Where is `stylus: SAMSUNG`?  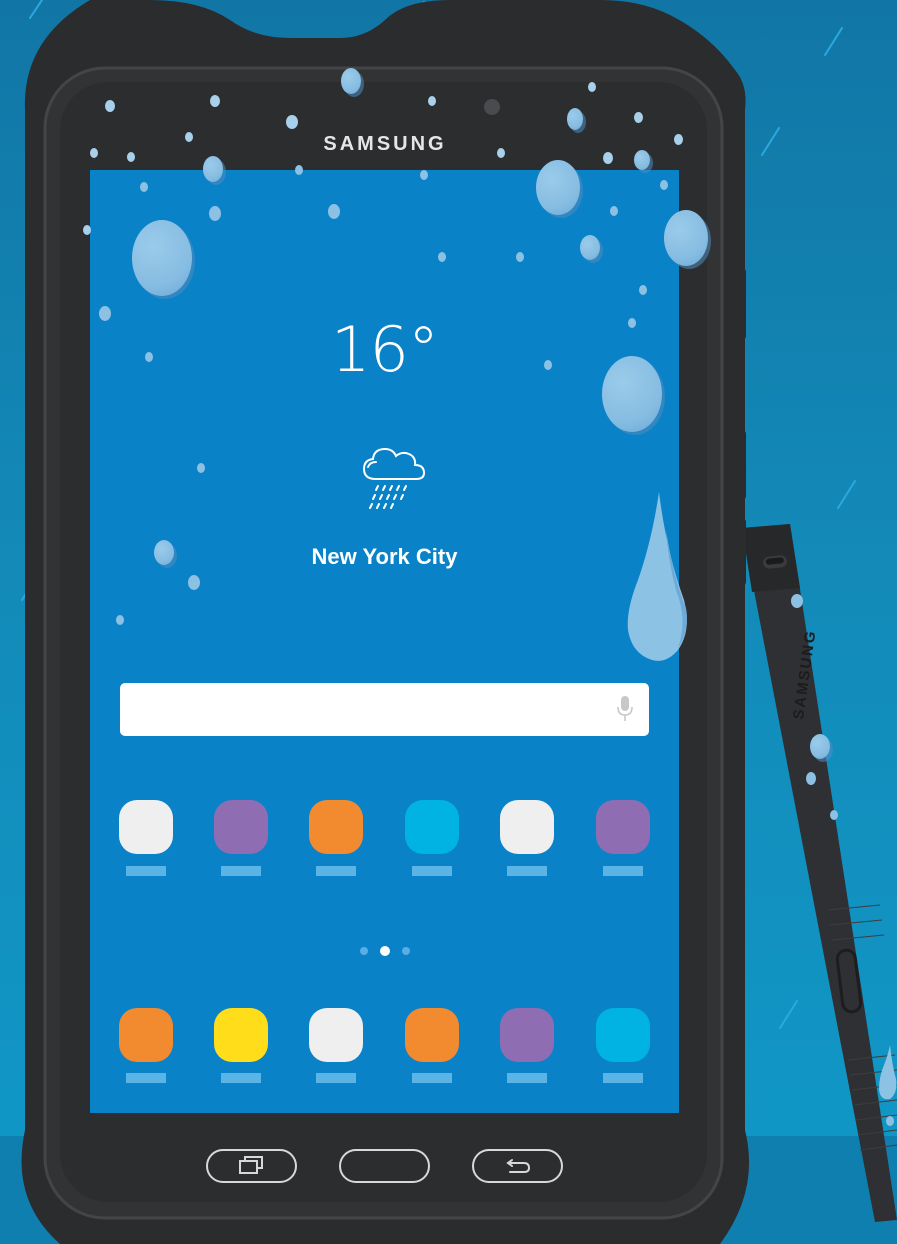
stylus: SAMSUNG is located at coordinates (819, 873).